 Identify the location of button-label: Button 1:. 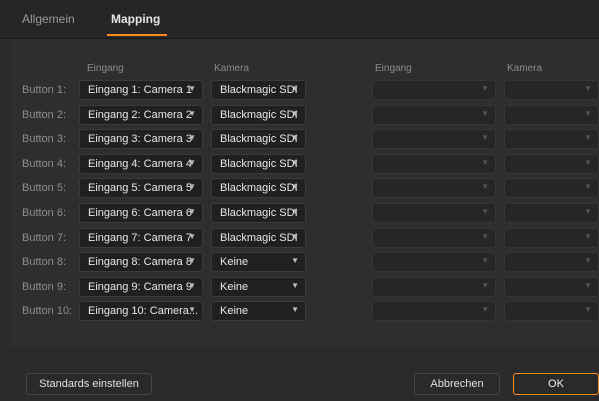
(44, 90).